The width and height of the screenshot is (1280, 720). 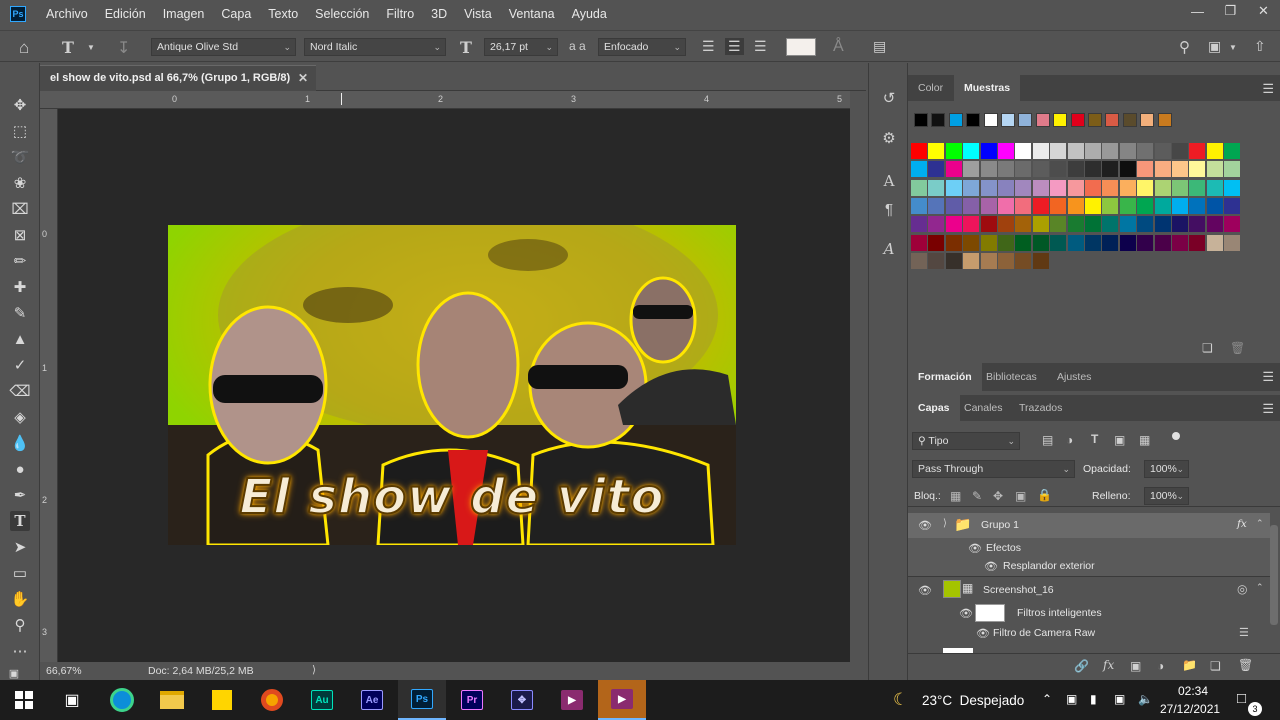 What do you see at coordinates (983, 408) in the screenshot?
I see `tab-canales: Canales` at bounding box center [983, 408].